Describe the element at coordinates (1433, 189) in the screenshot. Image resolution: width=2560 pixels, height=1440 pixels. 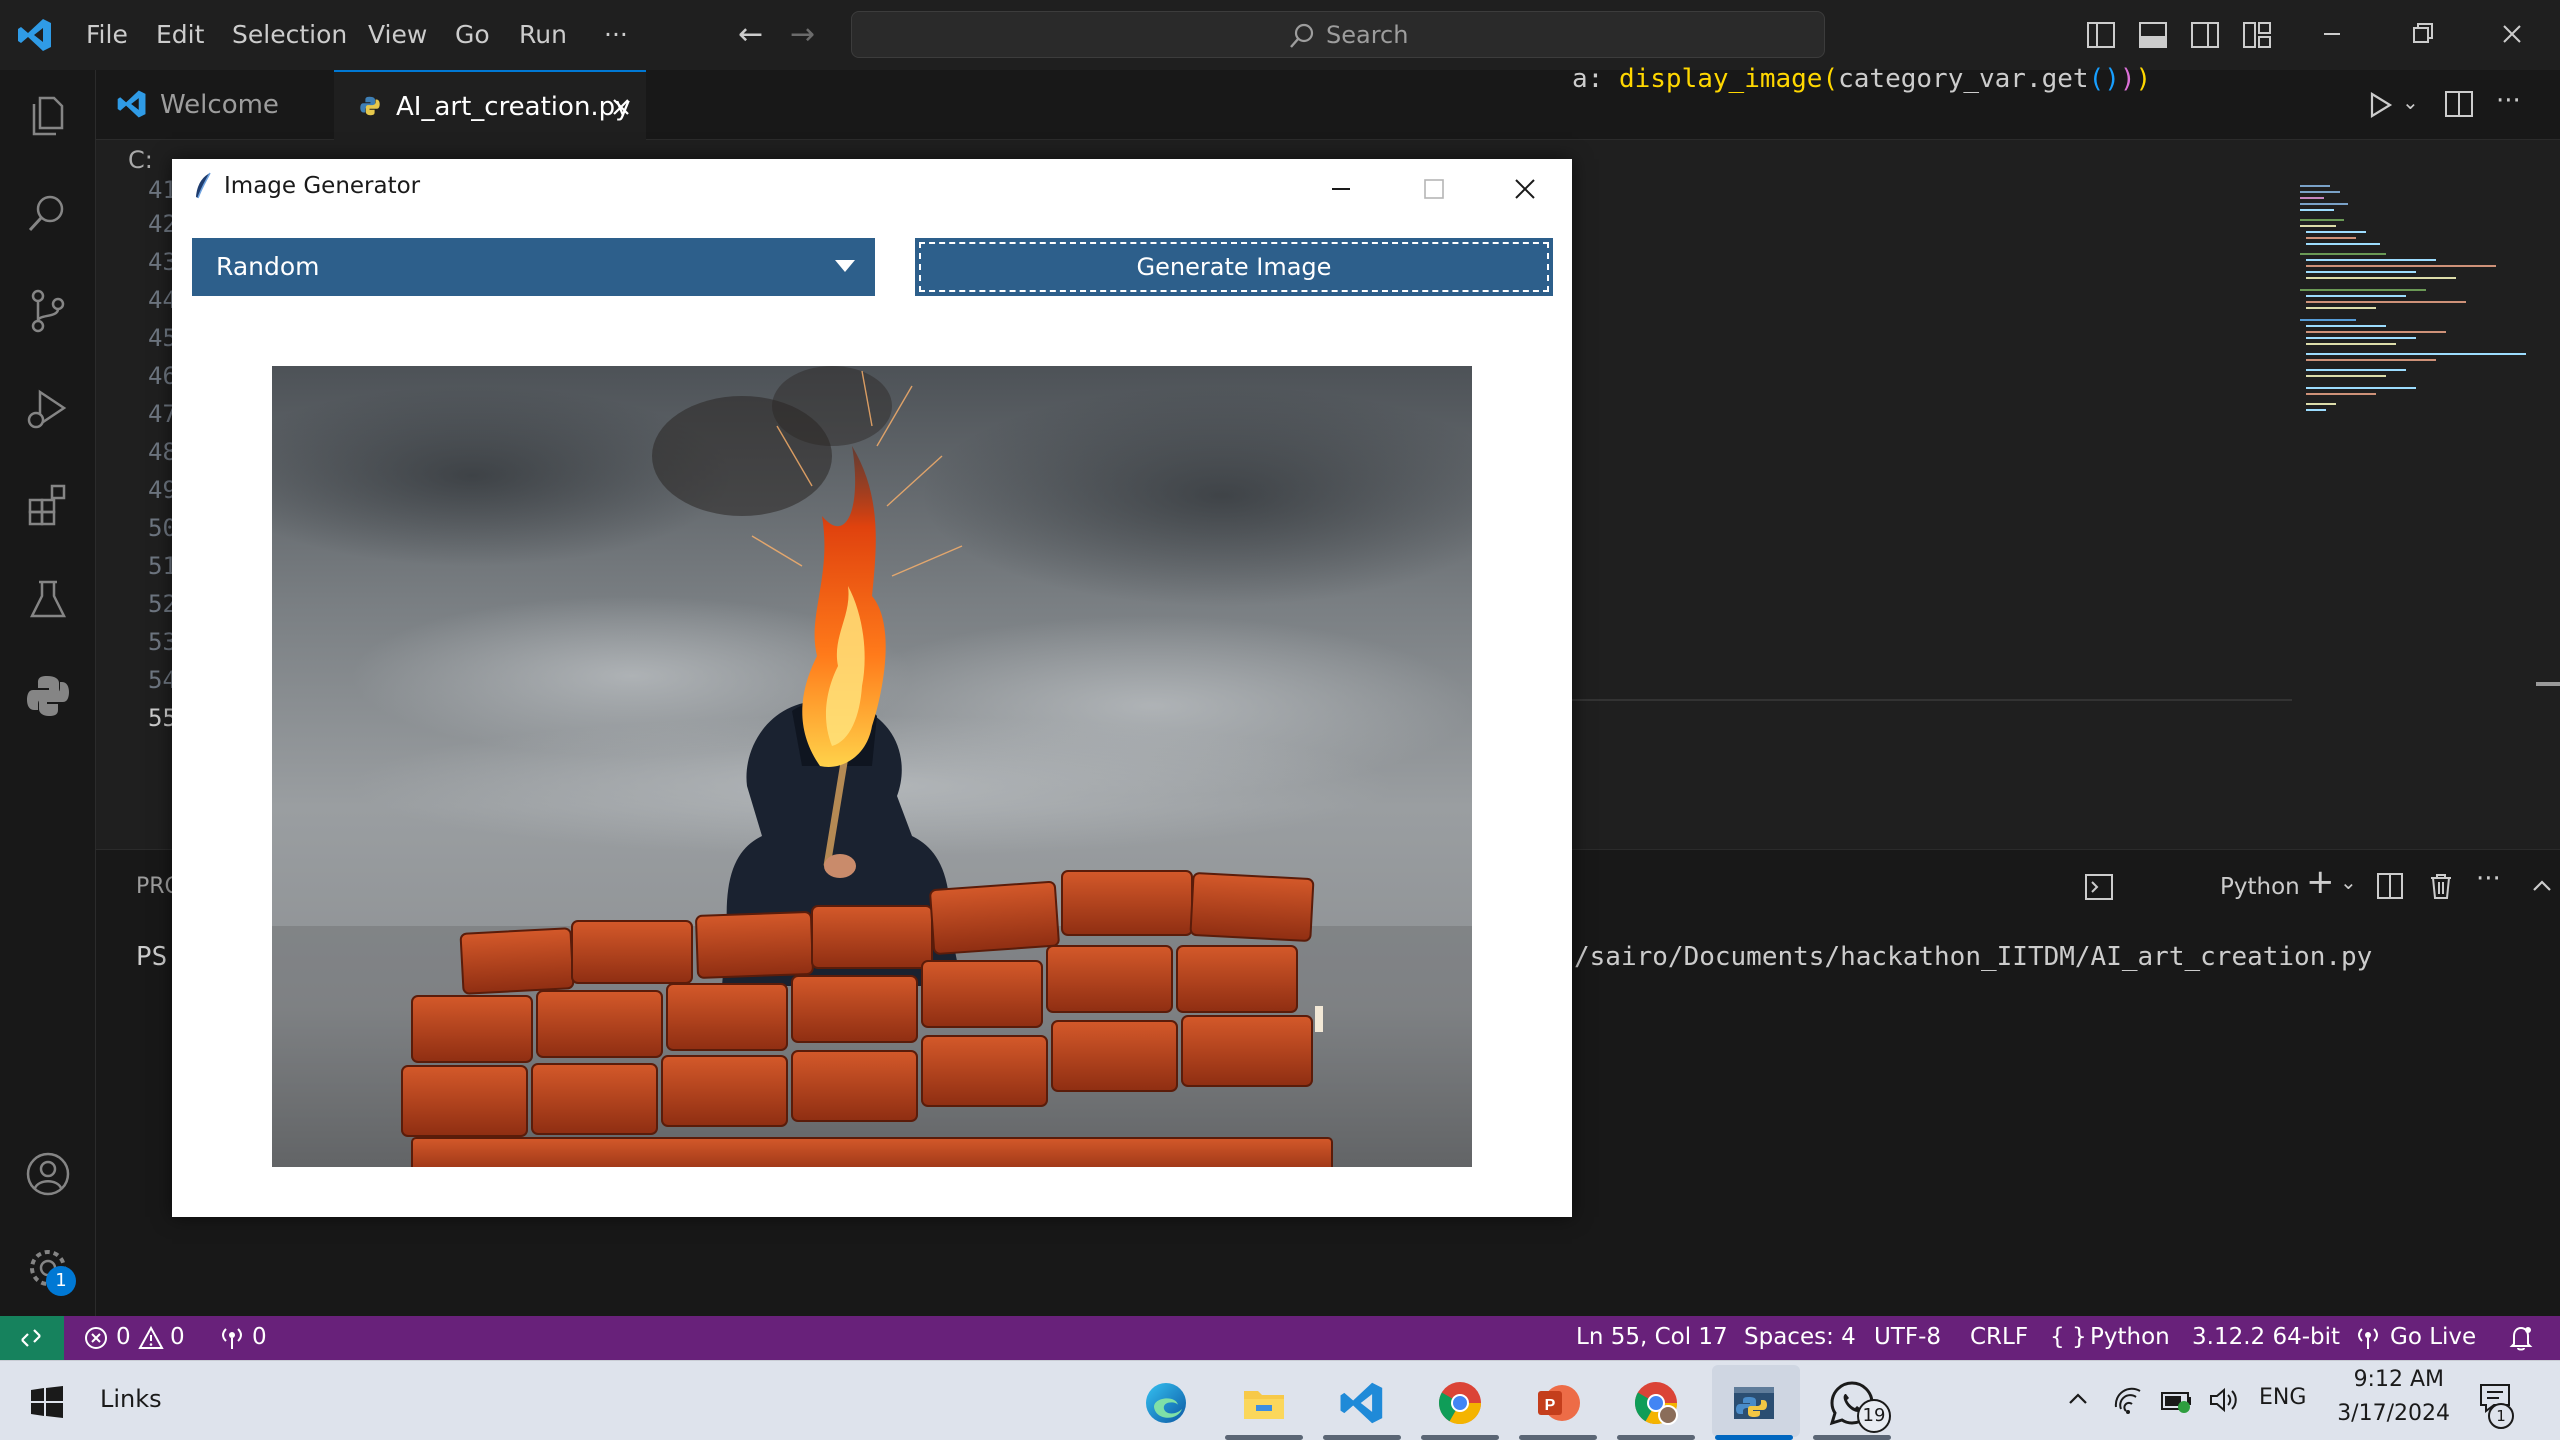
I see `dialog-maximize-icon` at that location.